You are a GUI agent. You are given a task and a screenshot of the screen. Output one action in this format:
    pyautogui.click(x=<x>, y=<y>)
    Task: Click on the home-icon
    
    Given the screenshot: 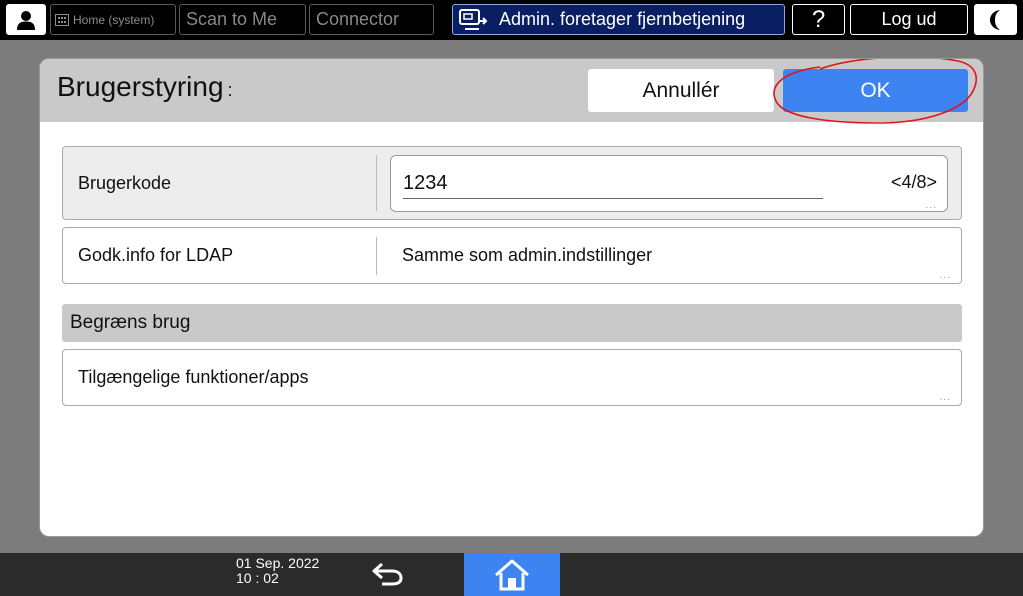 What is the action you would take?
    pyautogui.click(x=512, y=574)
    